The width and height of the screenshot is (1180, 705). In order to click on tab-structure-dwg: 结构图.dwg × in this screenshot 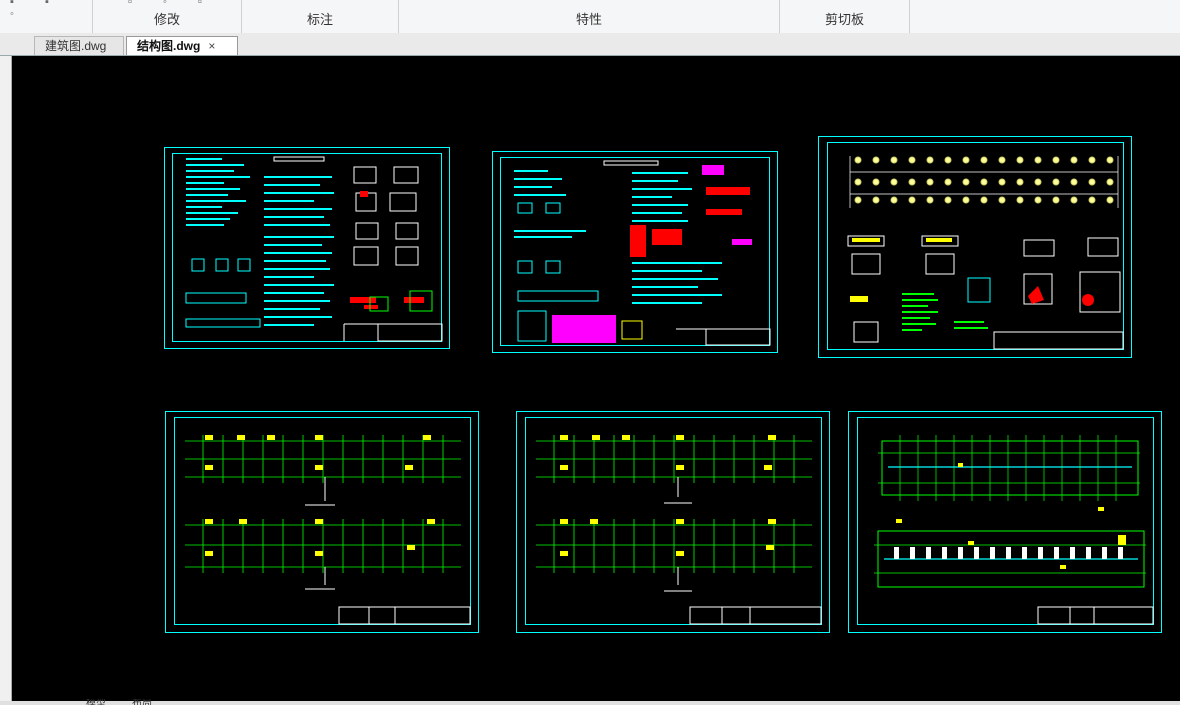, I will do `click(182, 45)`.